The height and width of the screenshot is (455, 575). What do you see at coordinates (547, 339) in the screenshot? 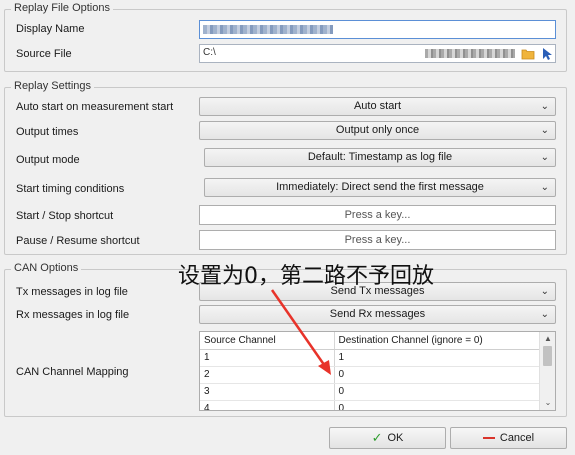
I see `scroll-up-icon: ▲` at bounding box center [547, 339].